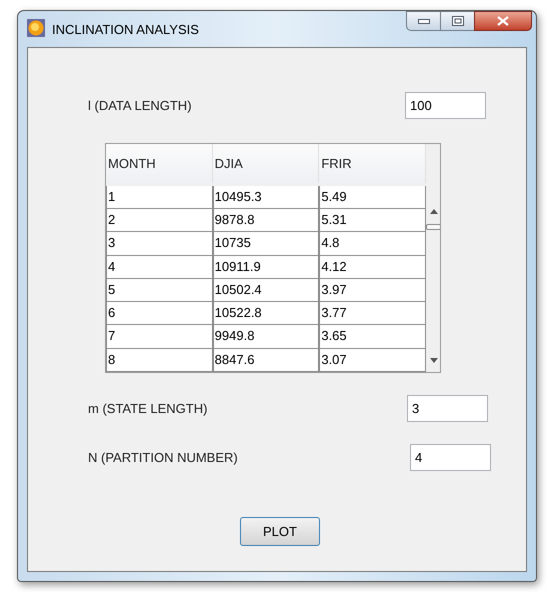 The width and height of the screenshot is (548, 592). Describe the element at coordinates (36, 28) in the screenshot. I see `app-icon` at that location.